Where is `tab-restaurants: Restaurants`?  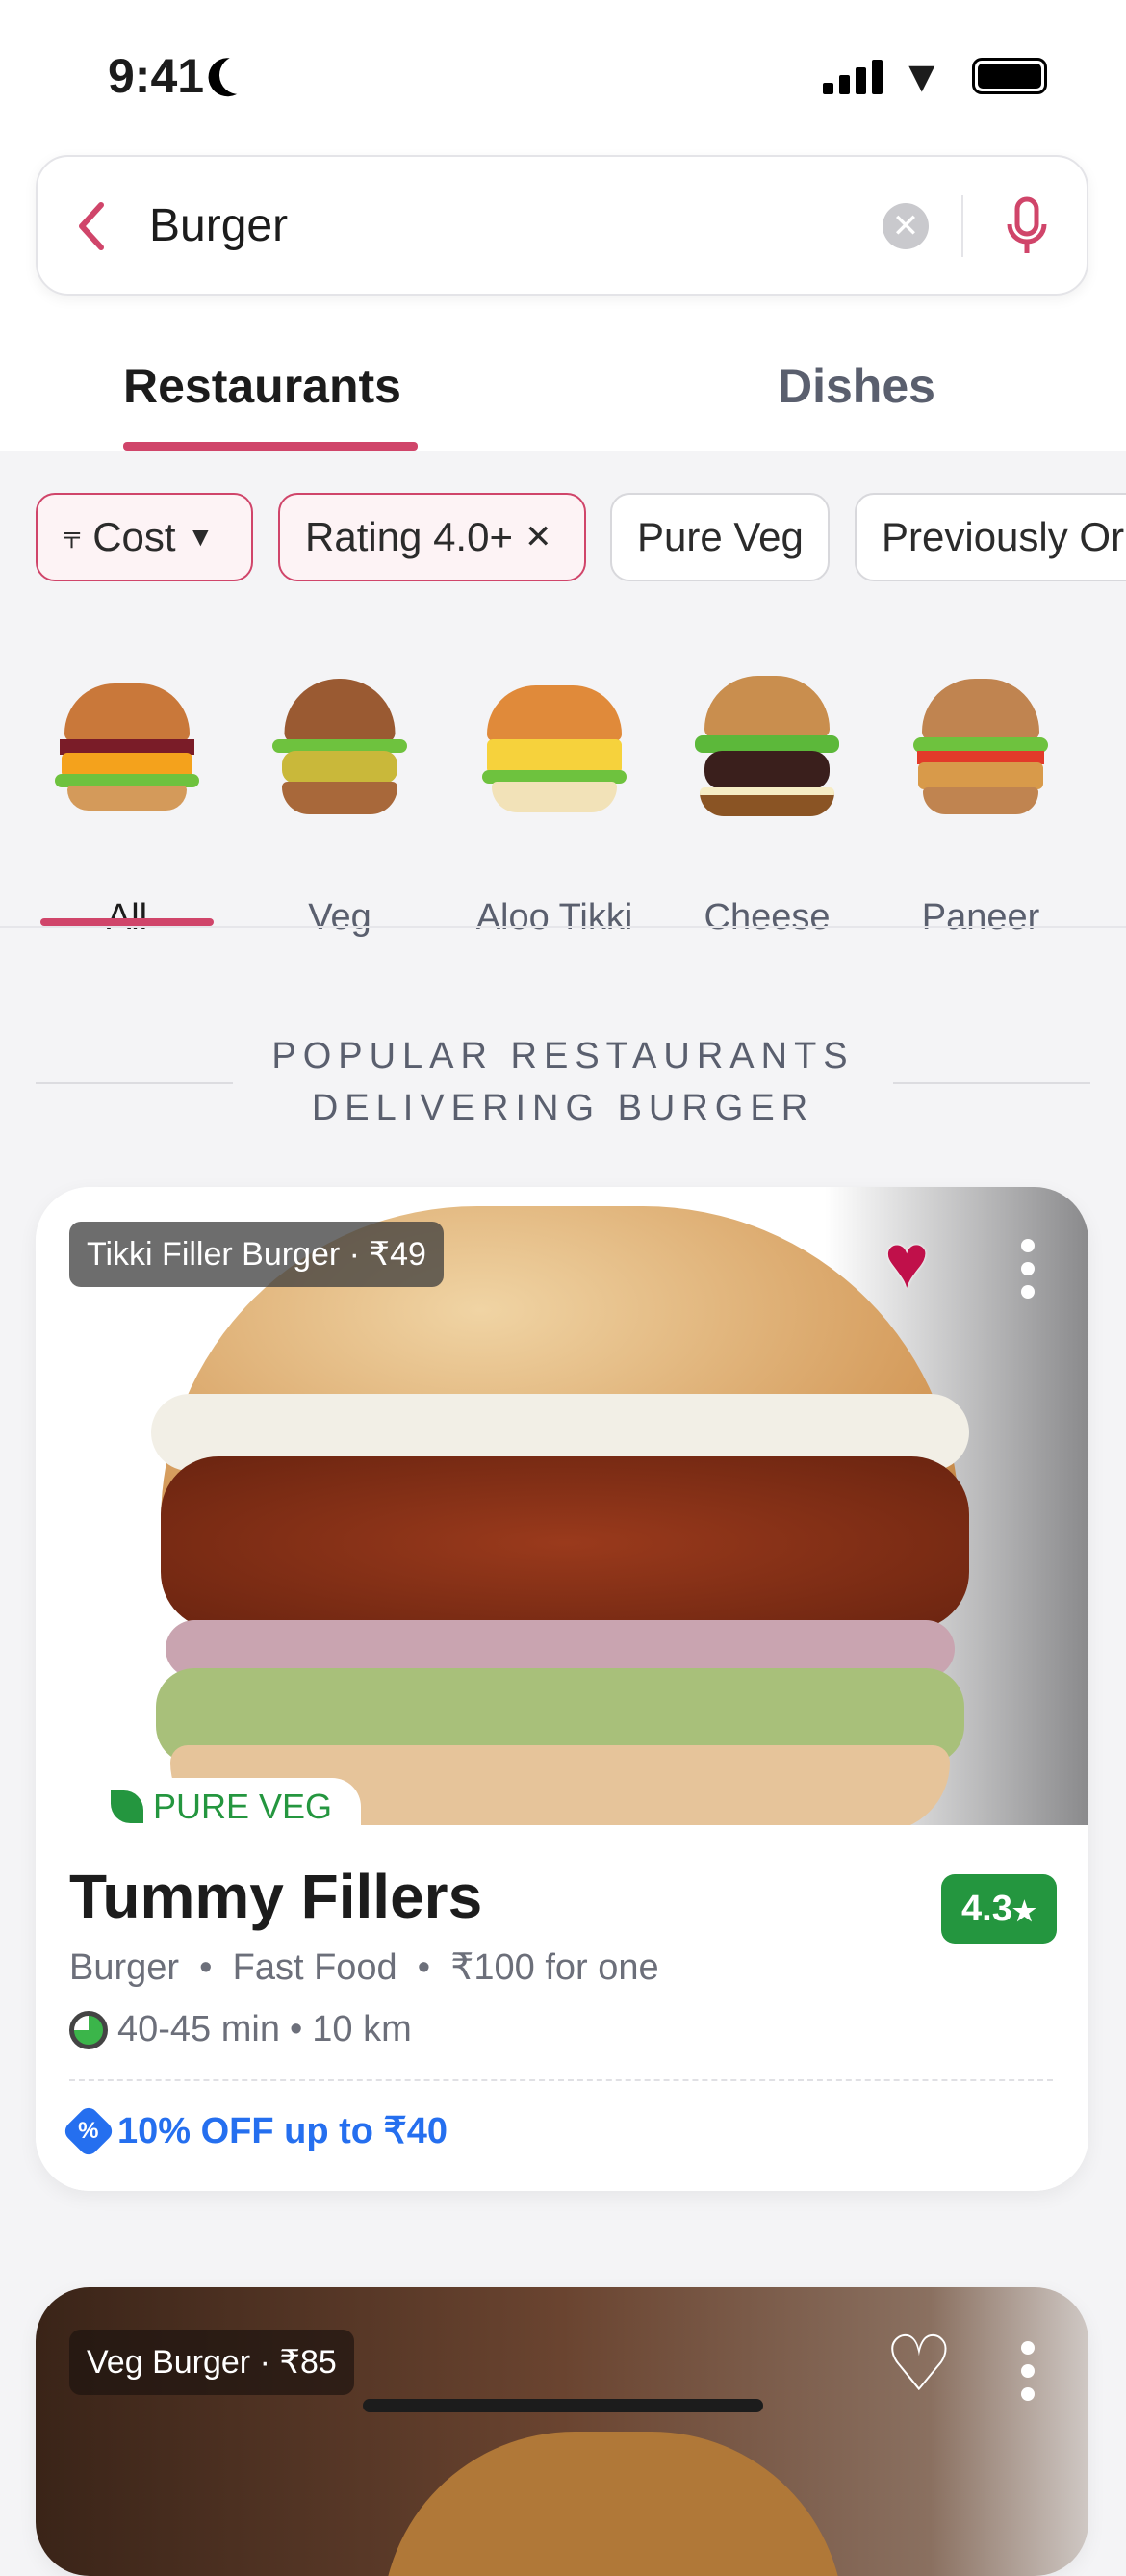 tab-restaurants: Restaurants is located at coordinates (262, 386).